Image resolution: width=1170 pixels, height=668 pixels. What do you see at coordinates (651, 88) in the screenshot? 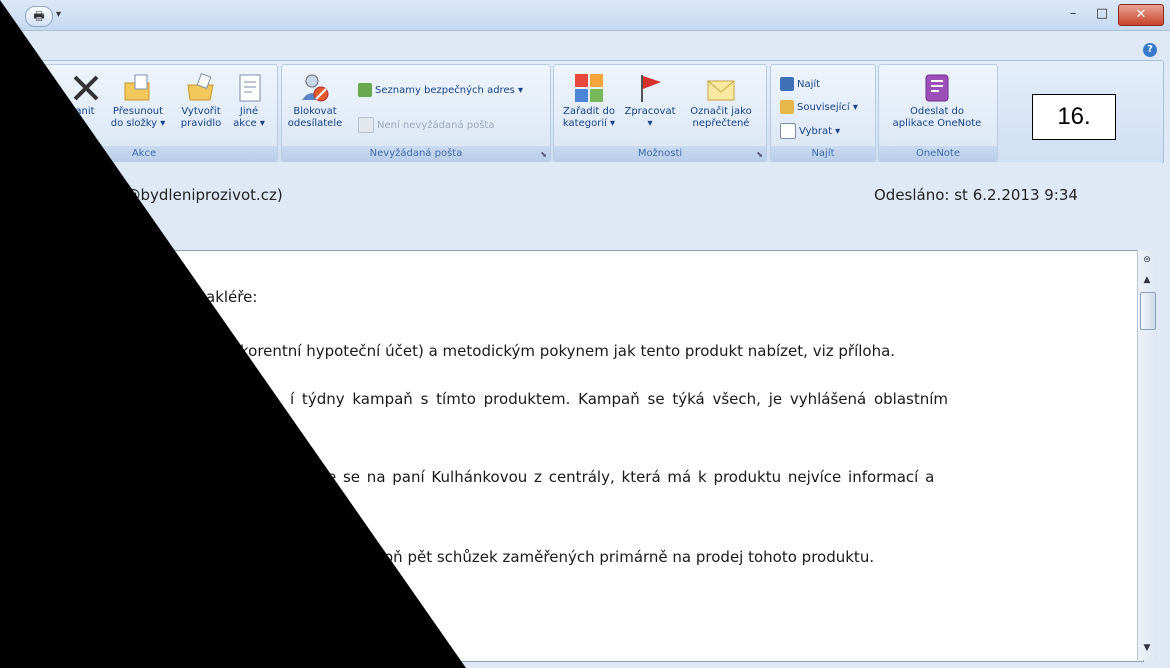
I see `follow-up-flag-icon` at bounding box center [651, 88].